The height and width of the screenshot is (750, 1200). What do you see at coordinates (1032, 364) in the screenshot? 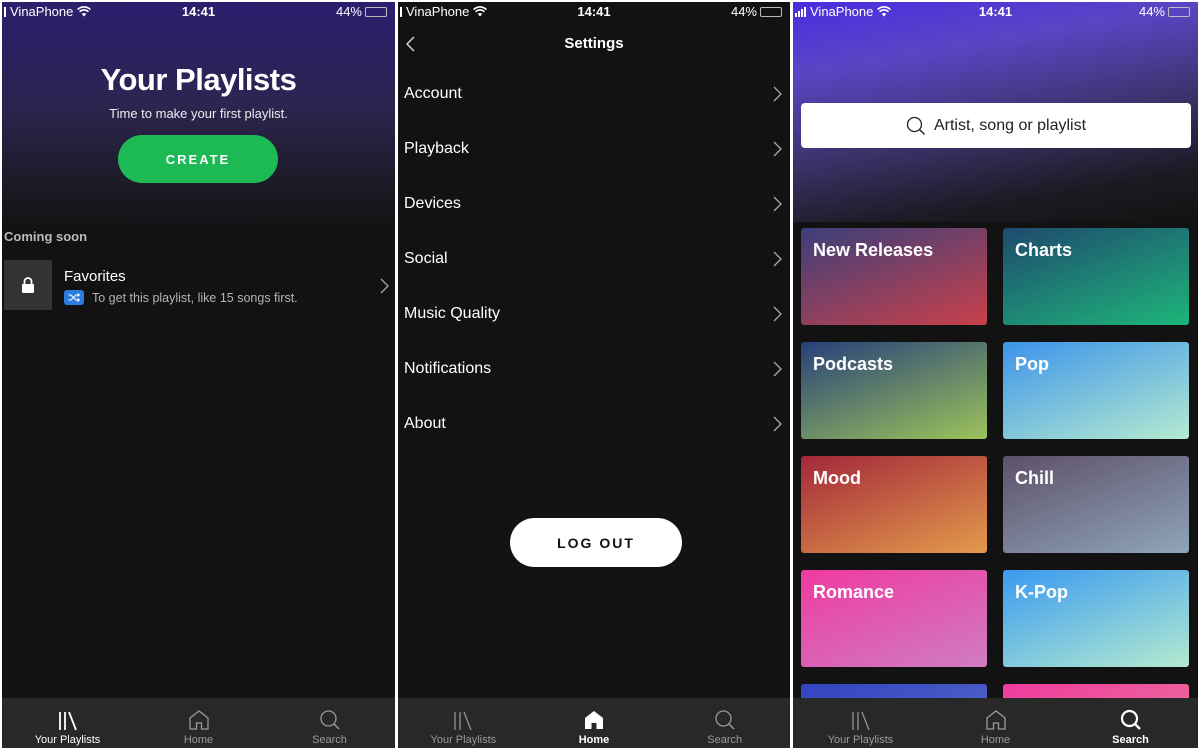
I see `category-label: Pop` at bounding box center [1032, 364].